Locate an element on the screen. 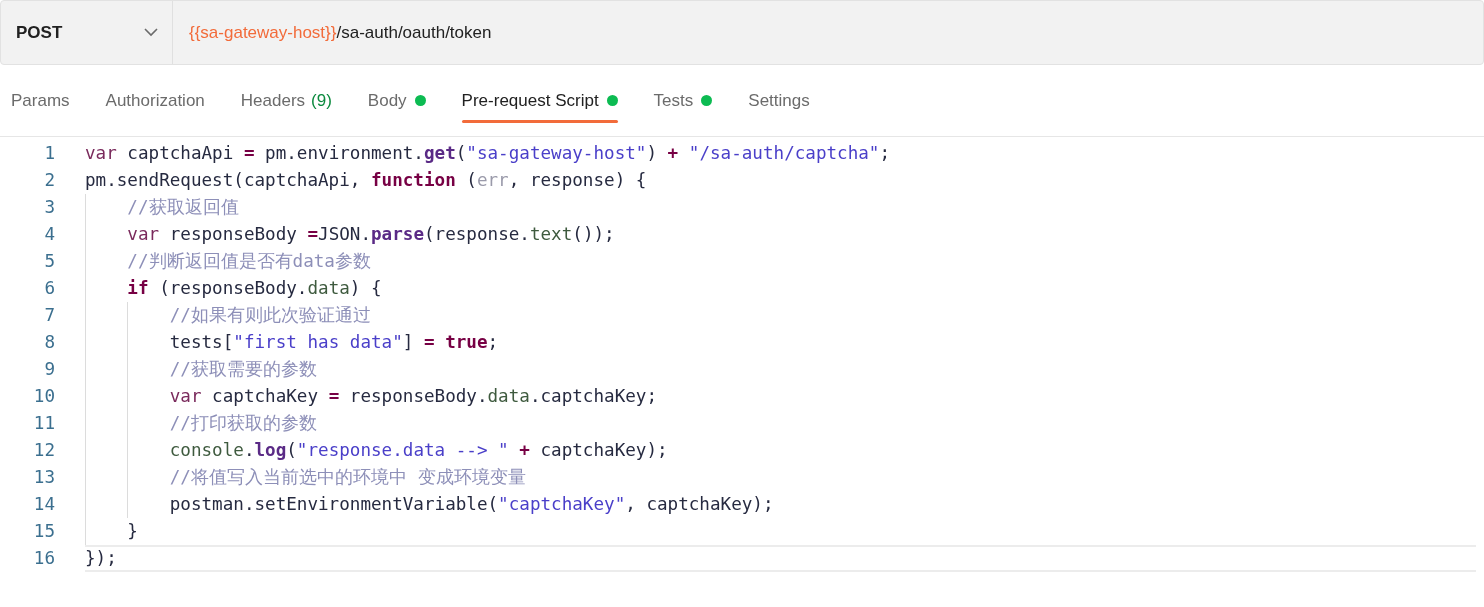 Image resolution: width=1484 pixels, height=607 pixels. code-line: //将值写入当前选中的环境中 变成环境变量 is located at coordinates (784, 477).